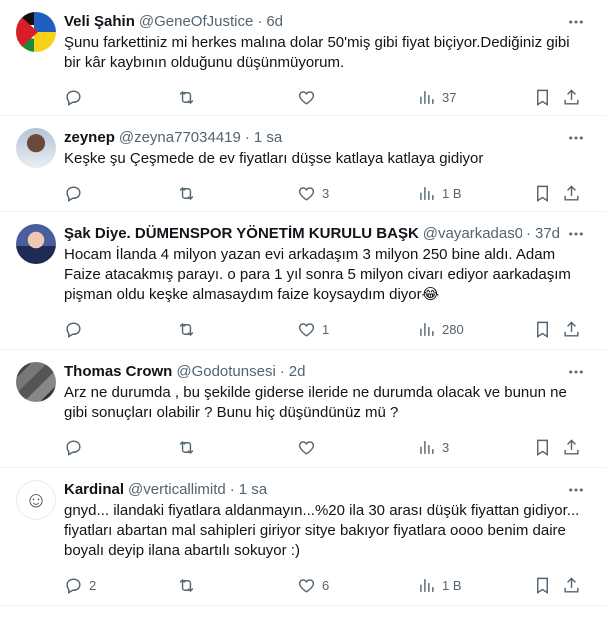 Image resolution: width=606 pixels, height=618 pixels. I want to click on action-bar: 3, so click(327, 447).